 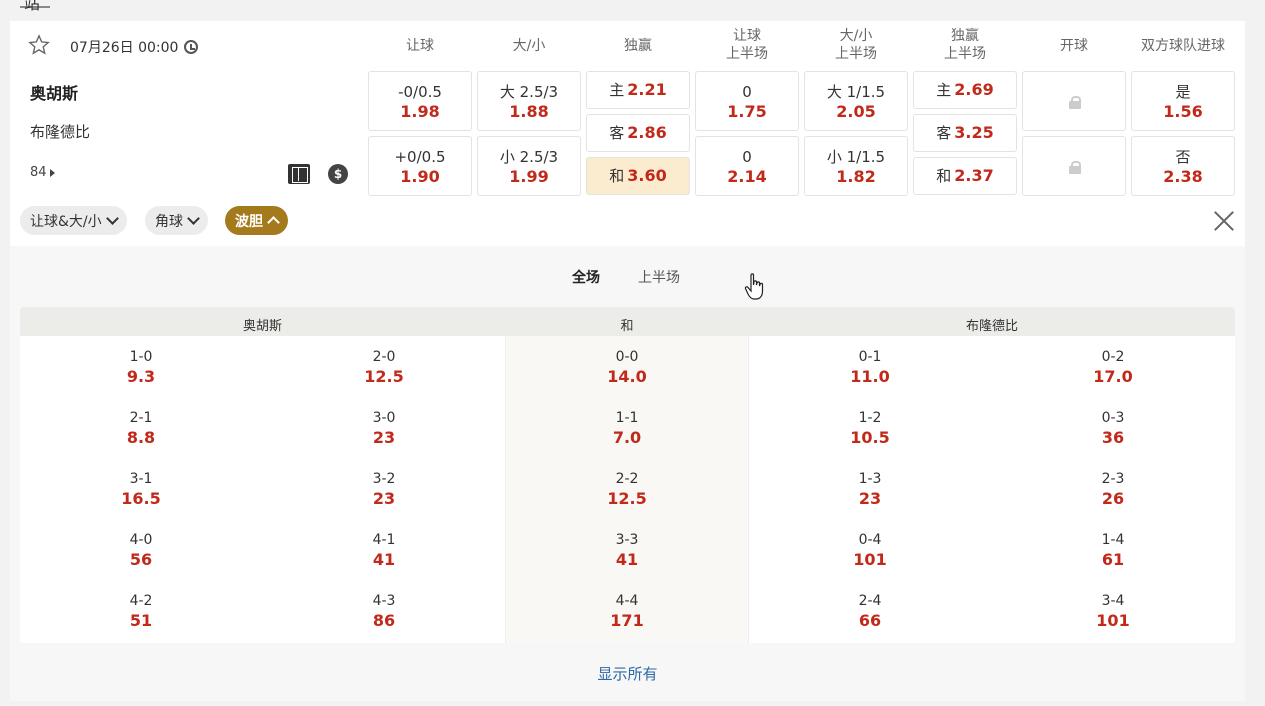 What do you see at coordinates (1113, 601) in the screenshot?
I see `score-label: 3-4` at bounding box center [1113, 601].